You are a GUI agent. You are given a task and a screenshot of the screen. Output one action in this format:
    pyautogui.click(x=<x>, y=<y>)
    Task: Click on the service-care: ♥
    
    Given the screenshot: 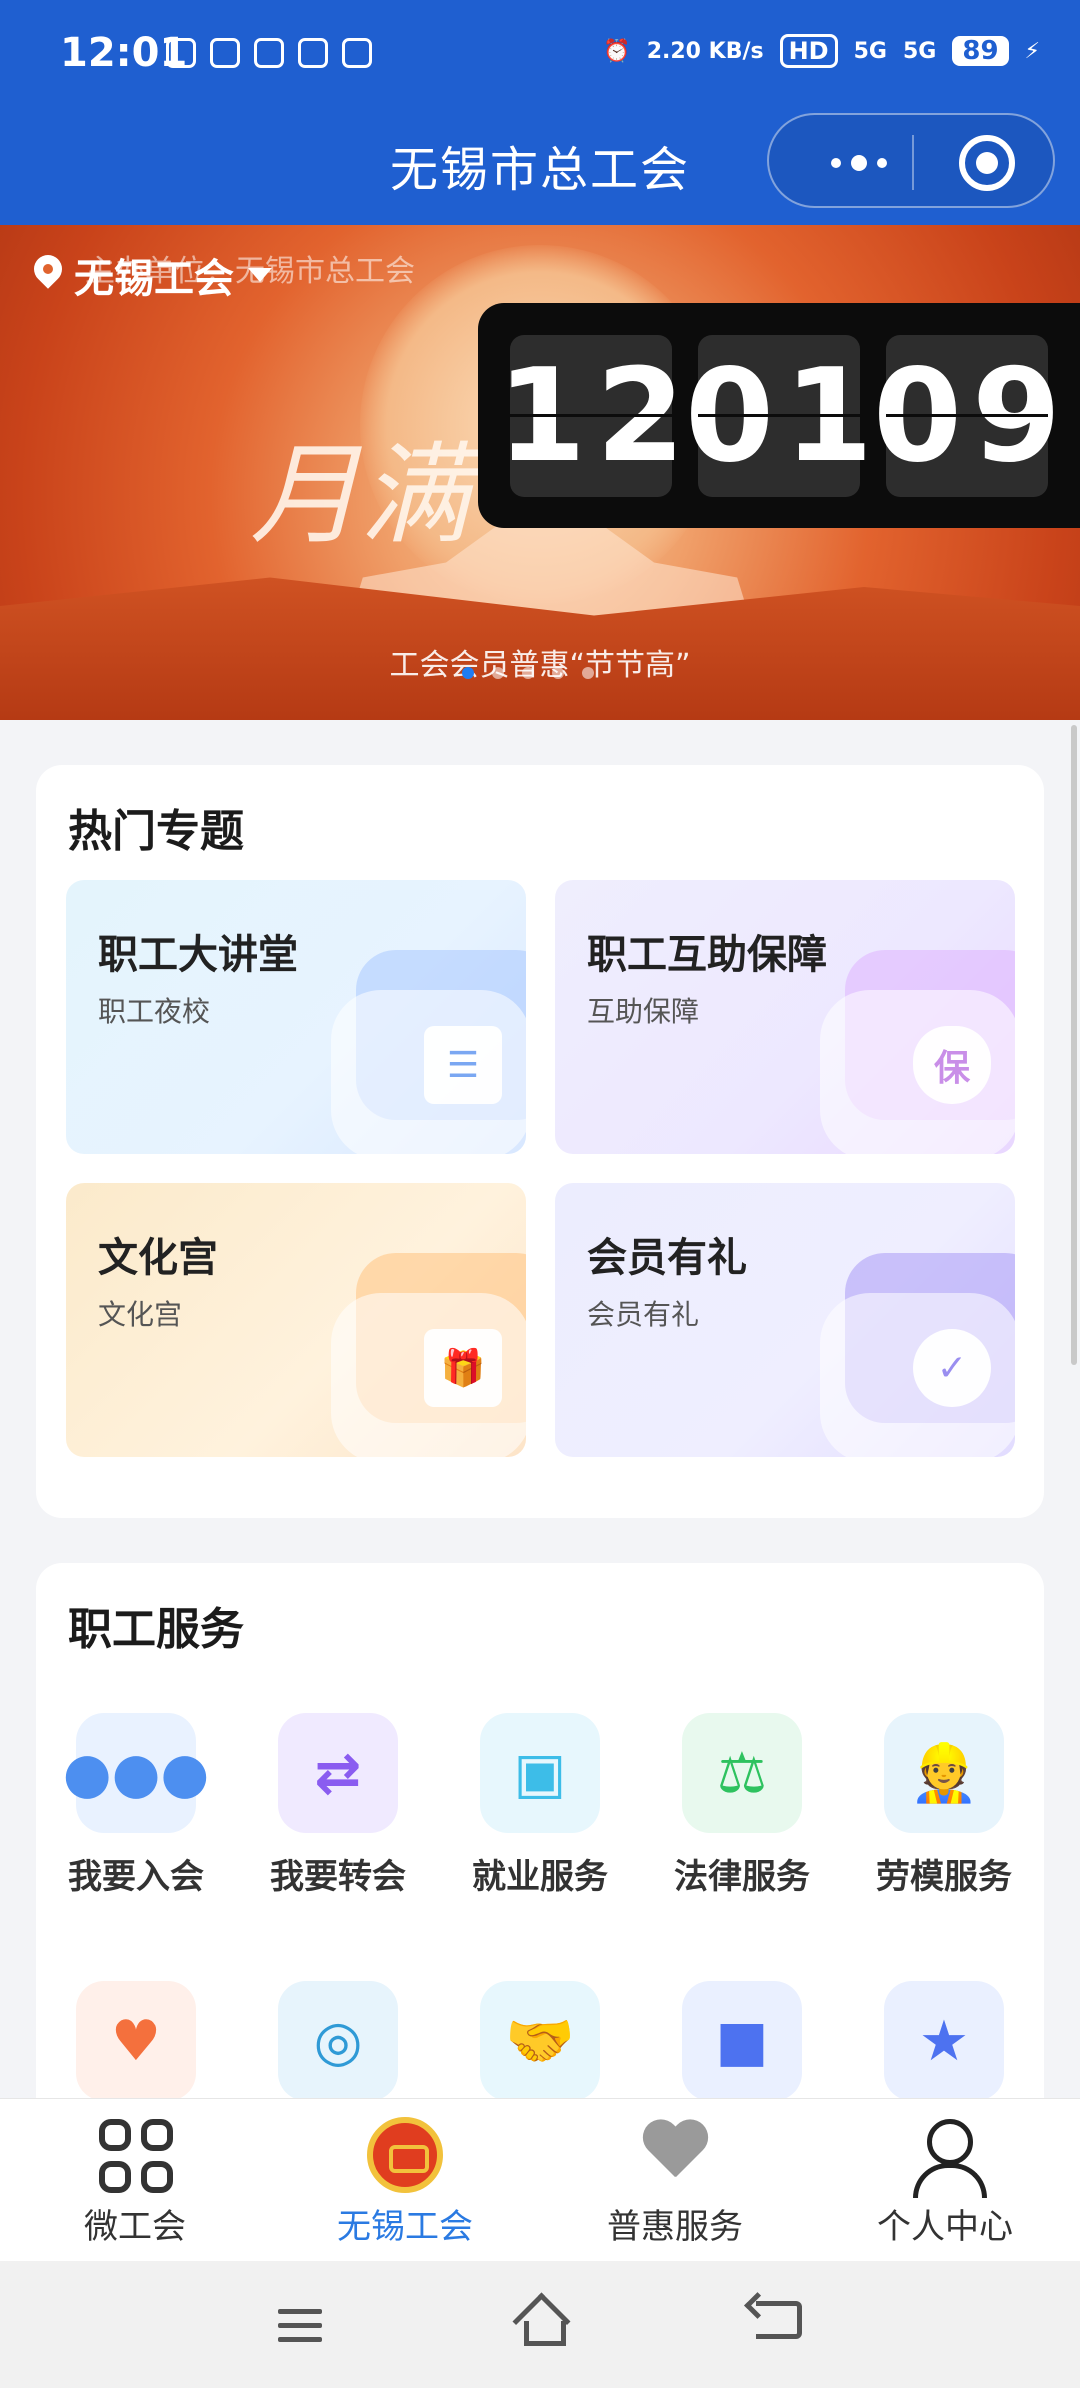 What is the action you would take?
    pyautogui.click(x=136, y=2041)
    